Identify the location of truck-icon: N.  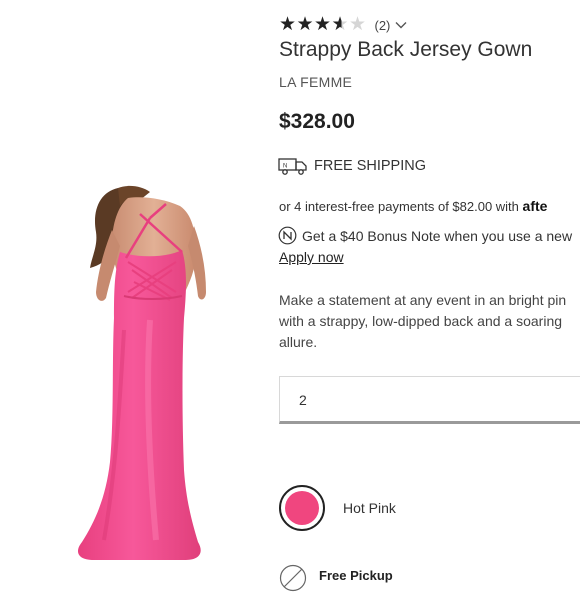
(292, 166).